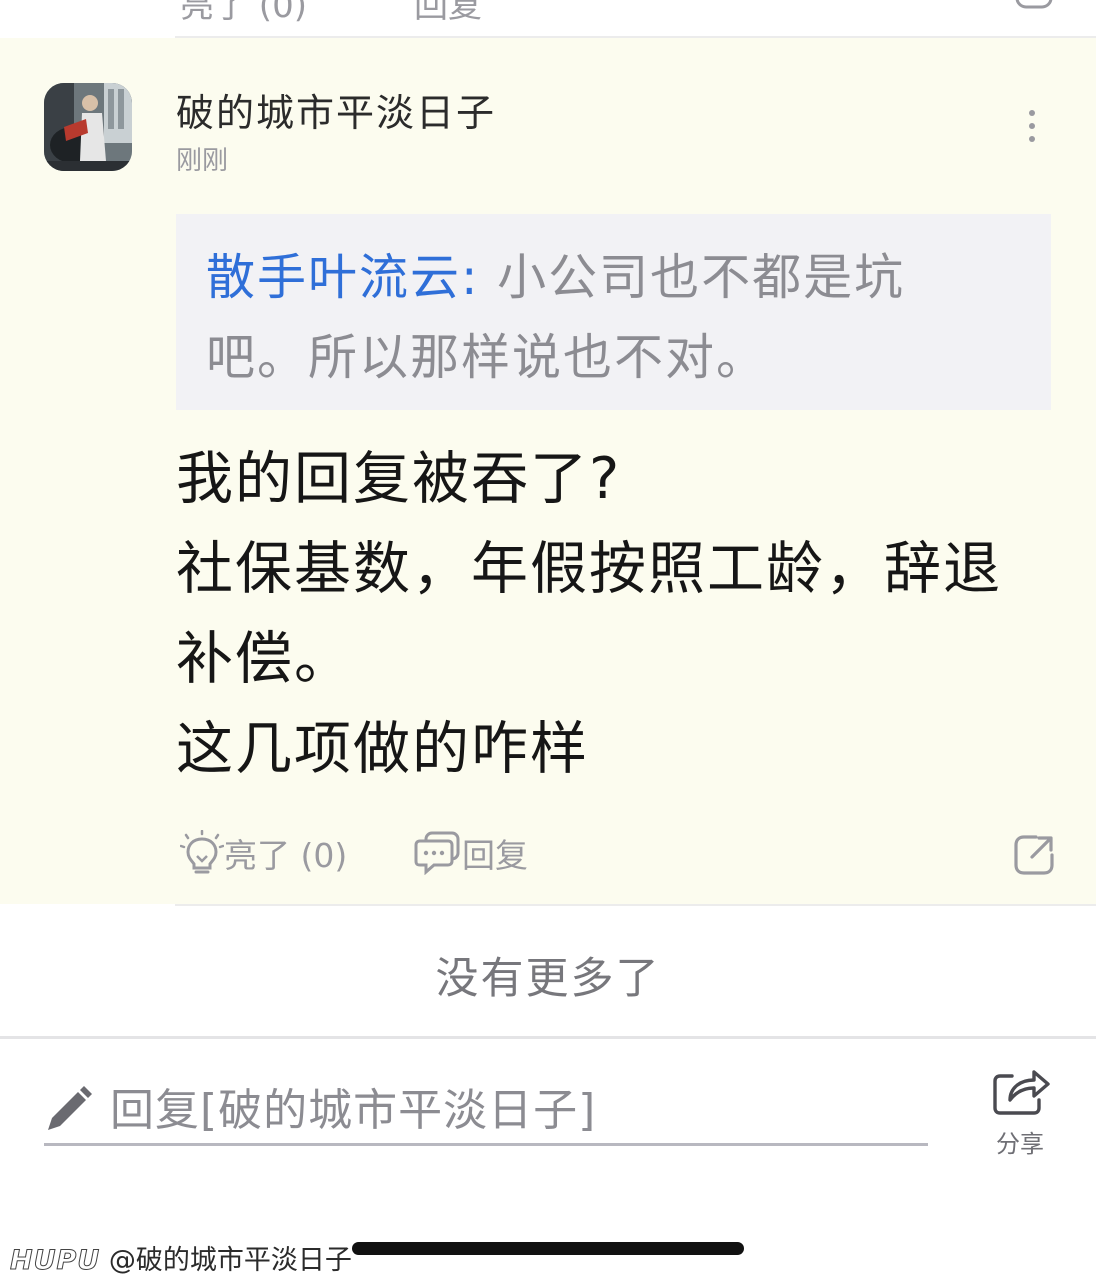 This screenshot has height=1280, width=1096. I want to click on comment-body-line: 这几项做的咋样, so click(382, 749).